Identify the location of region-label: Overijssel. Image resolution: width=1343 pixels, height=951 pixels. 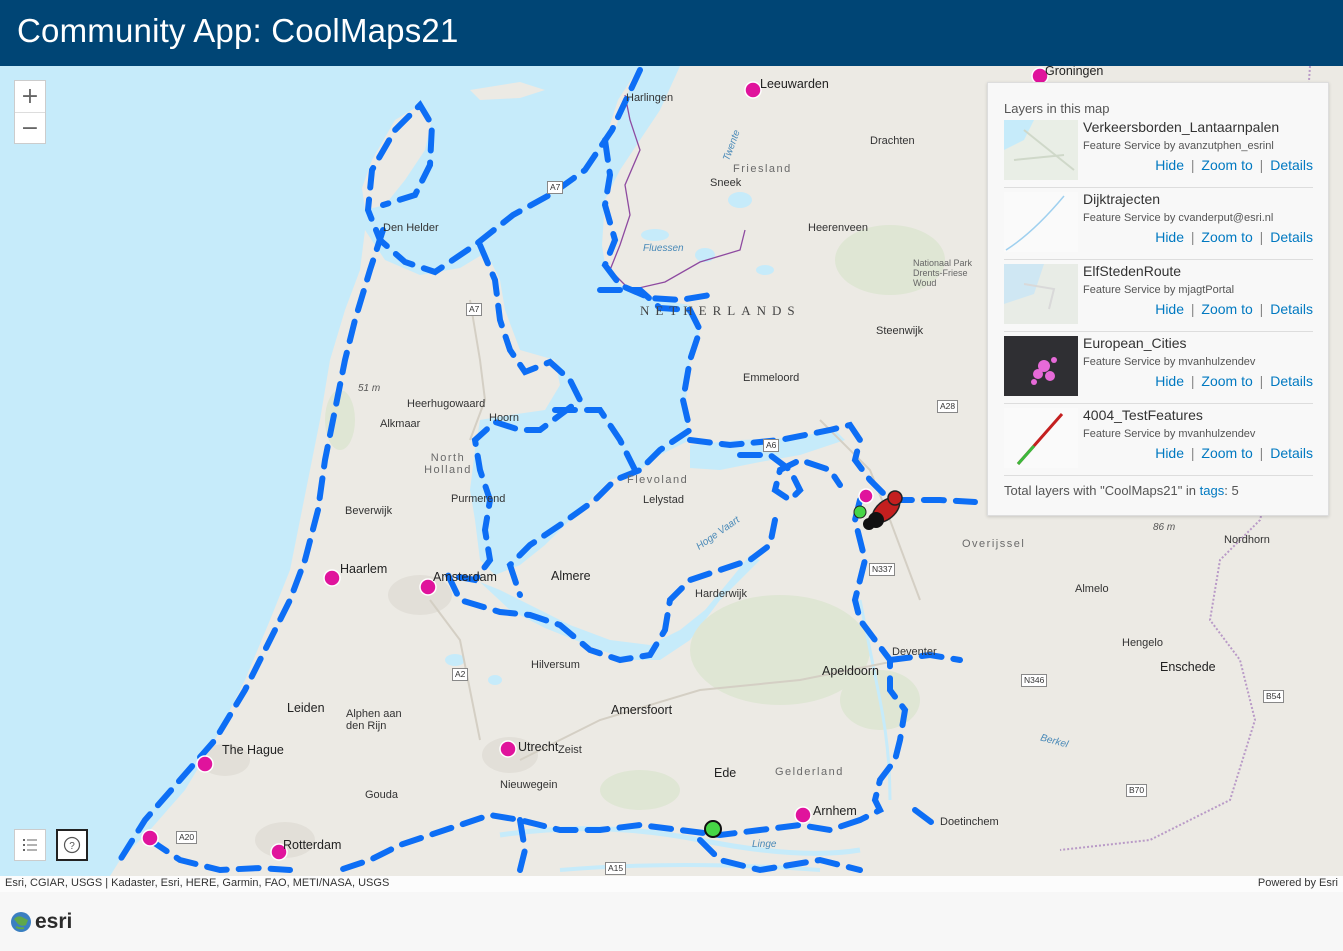
(994, 544).